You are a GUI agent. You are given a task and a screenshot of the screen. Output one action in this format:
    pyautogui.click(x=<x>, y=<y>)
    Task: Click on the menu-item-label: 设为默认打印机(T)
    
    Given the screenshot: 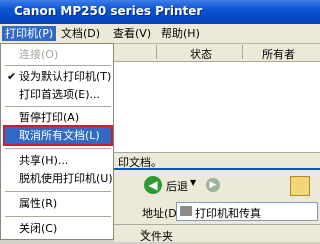 What is the action you would take?
    pyautogui.click(x=65, y=76)
    